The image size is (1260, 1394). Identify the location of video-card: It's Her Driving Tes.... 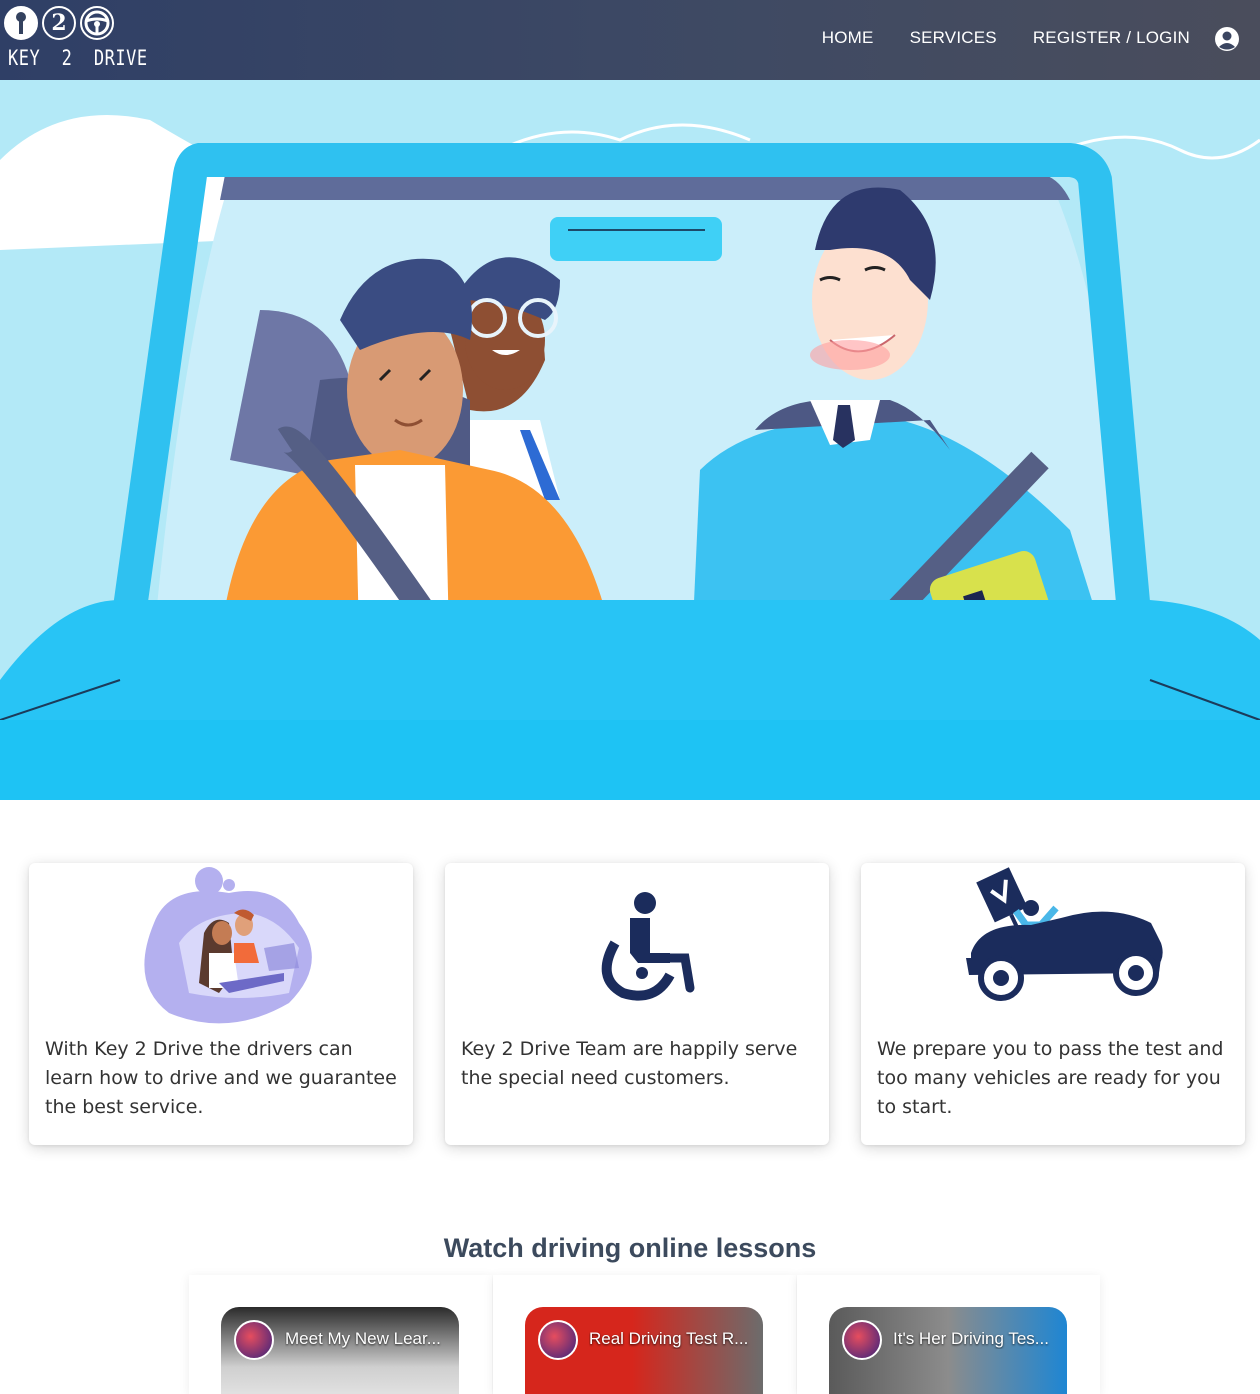
(948, 1334).